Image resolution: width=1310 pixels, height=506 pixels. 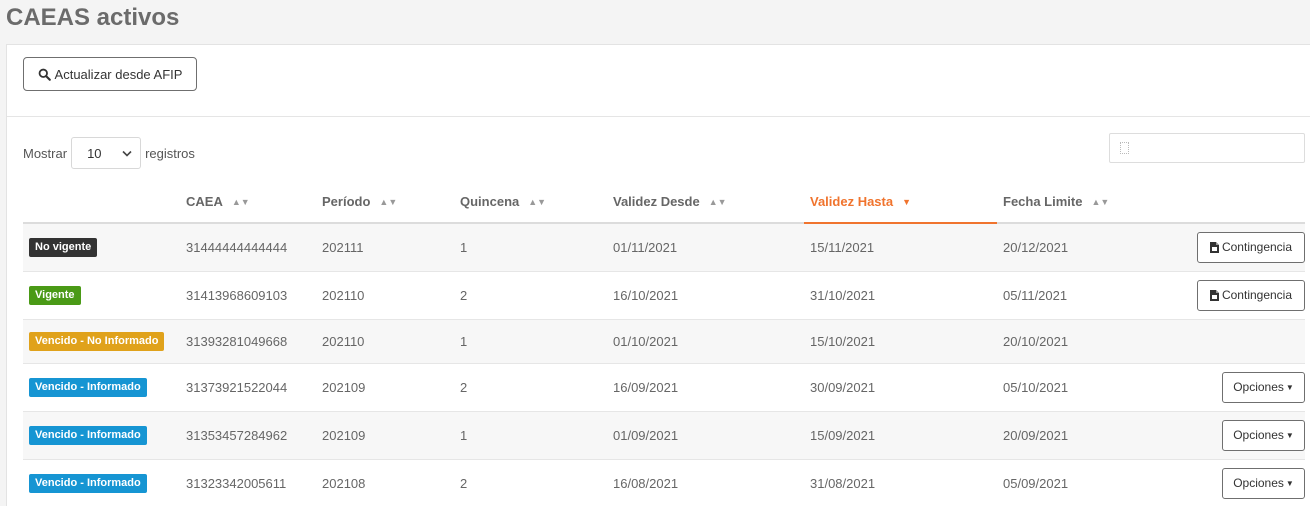 I want to click on fecha-limite-cell: 20/10/2021, so click(x=1085, y=341).